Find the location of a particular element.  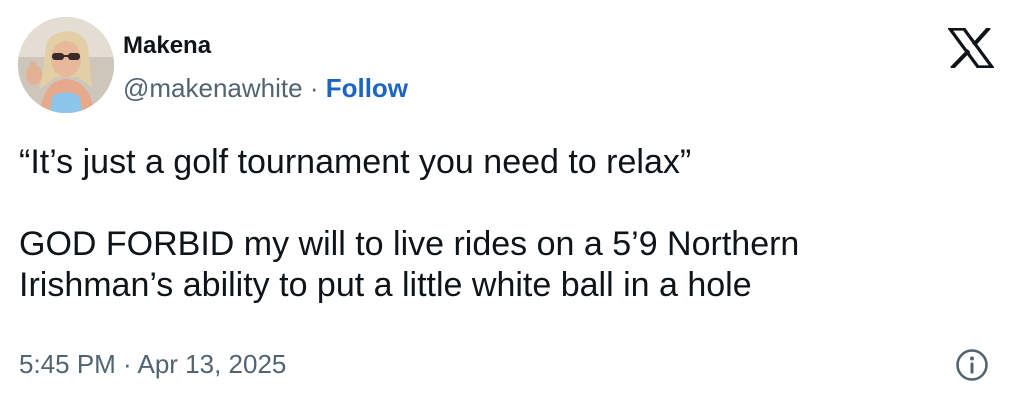

info-icon is located at coordinates (972, 365).